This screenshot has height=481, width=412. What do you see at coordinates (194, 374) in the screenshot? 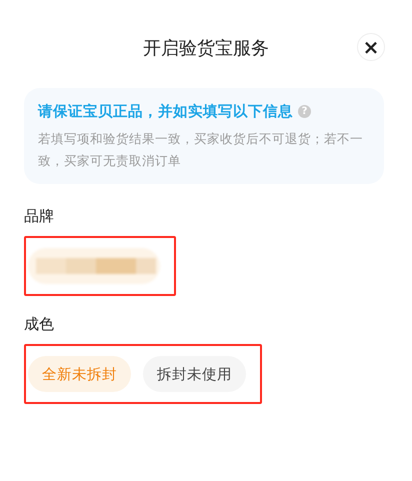
I see `condition-option: 拆封未使用` at bounding box center [194, 374].